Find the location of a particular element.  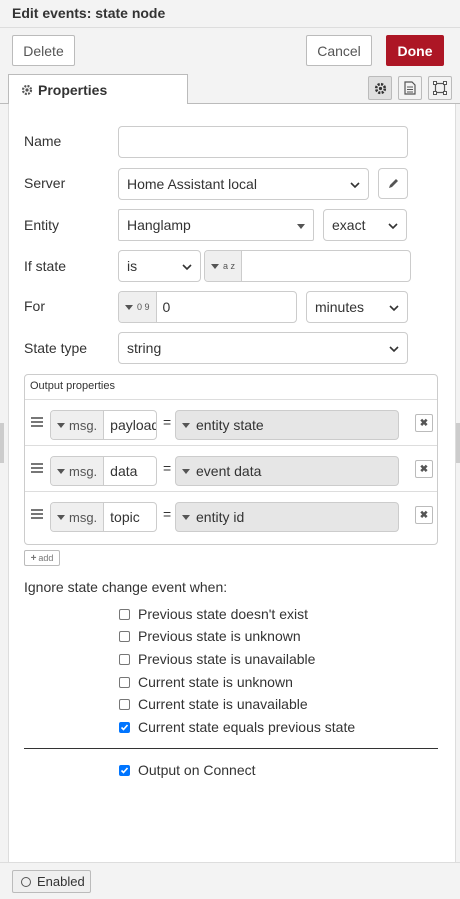

circle-icon is located at coordinates (26, 881).